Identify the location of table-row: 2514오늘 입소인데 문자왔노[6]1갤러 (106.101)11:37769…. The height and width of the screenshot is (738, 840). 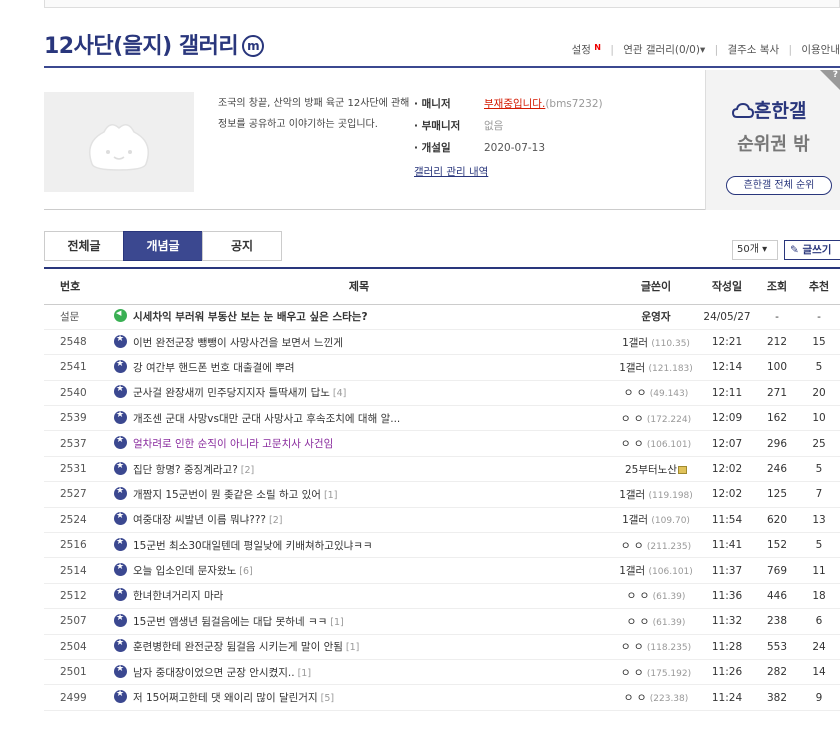
(442, 570).